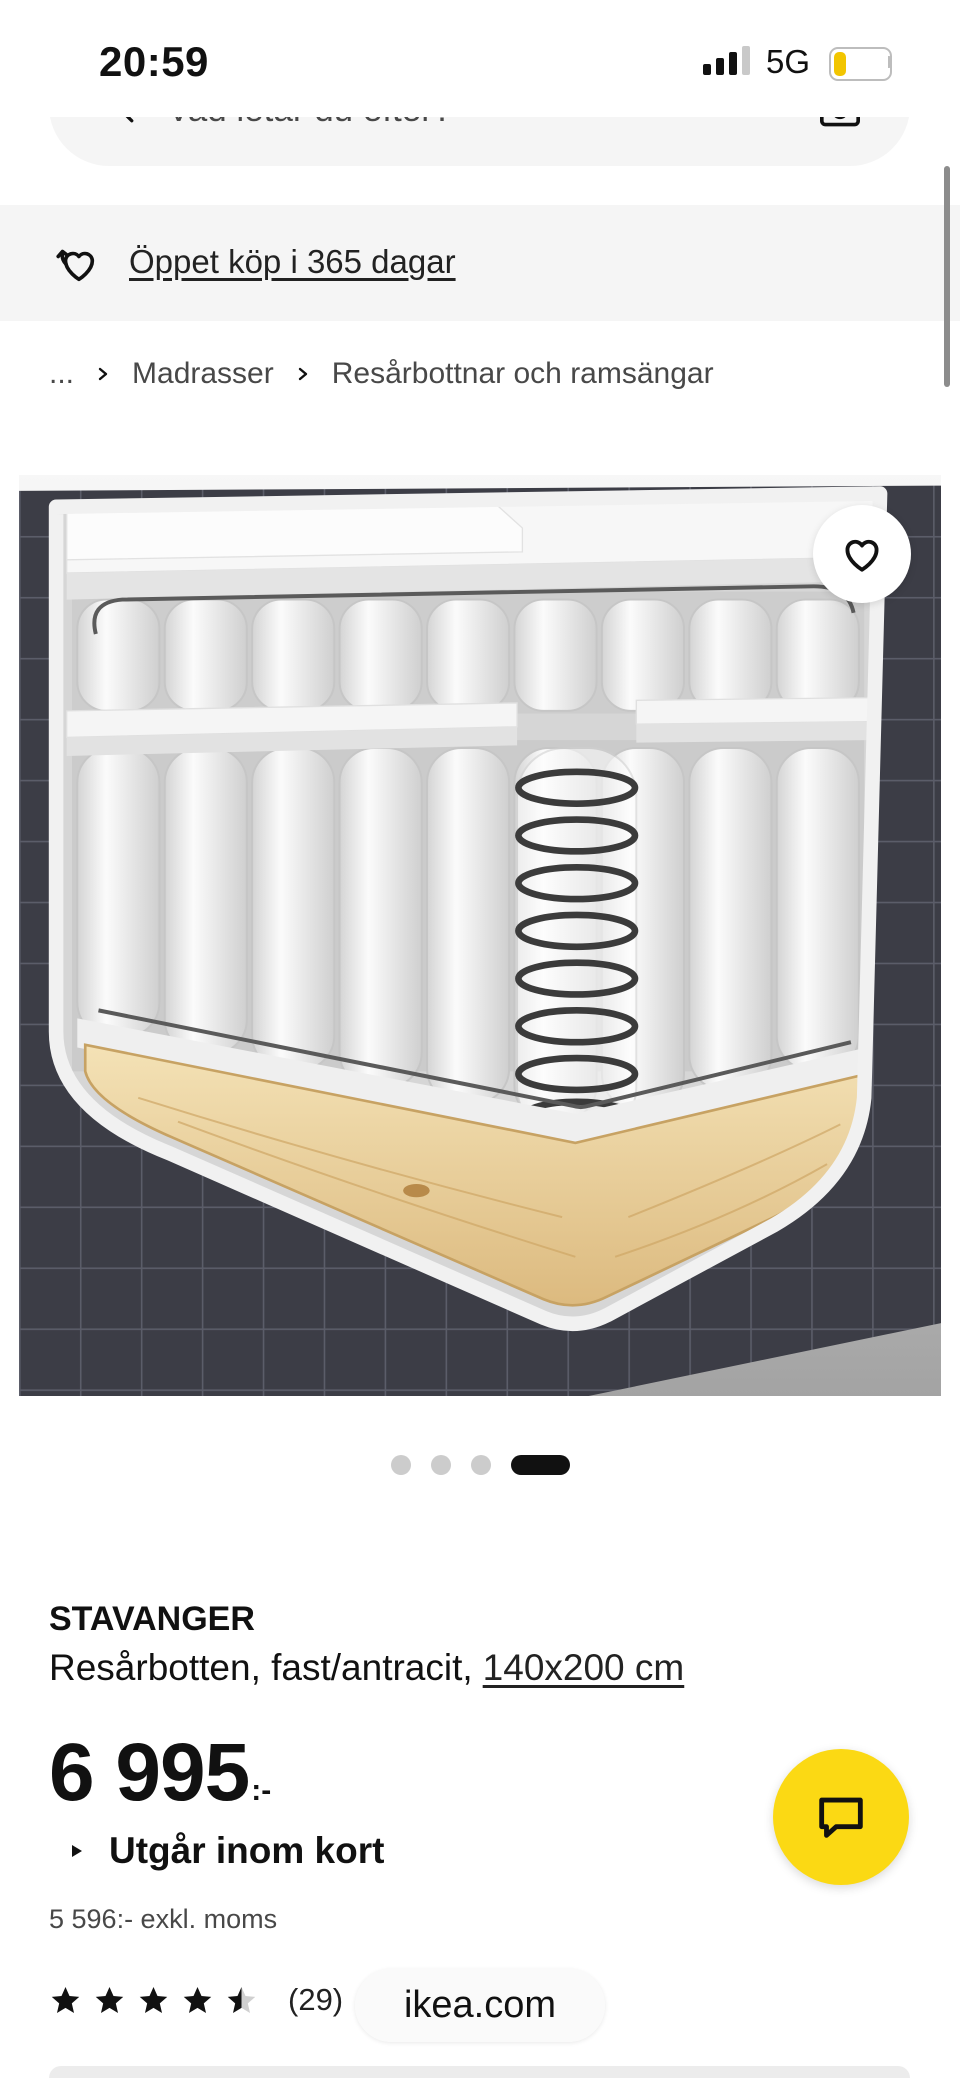 This screenshot has width=960, height=2078. What do you see at coordinates (247, 1850) in the screenshot?
I see `stock-status-text: Utgår inom kort` at bounding box center [247, 1850].